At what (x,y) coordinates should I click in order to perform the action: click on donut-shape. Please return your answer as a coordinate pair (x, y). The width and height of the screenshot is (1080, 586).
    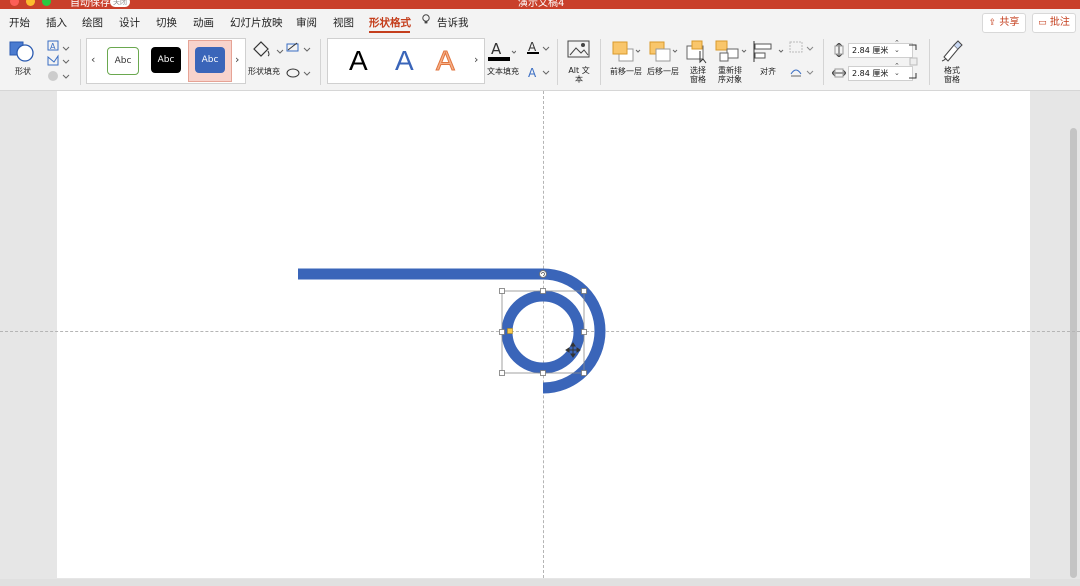
    Looking at the image, I should click on (543, 332).